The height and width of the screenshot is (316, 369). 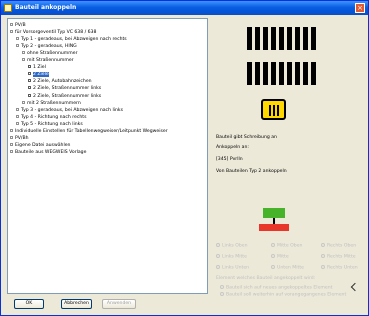 What do you see at coordinates (40, 145) in the screenshot?
I see `tree-item: Eigene Datei auswählen` at bounding box center [40, 145].